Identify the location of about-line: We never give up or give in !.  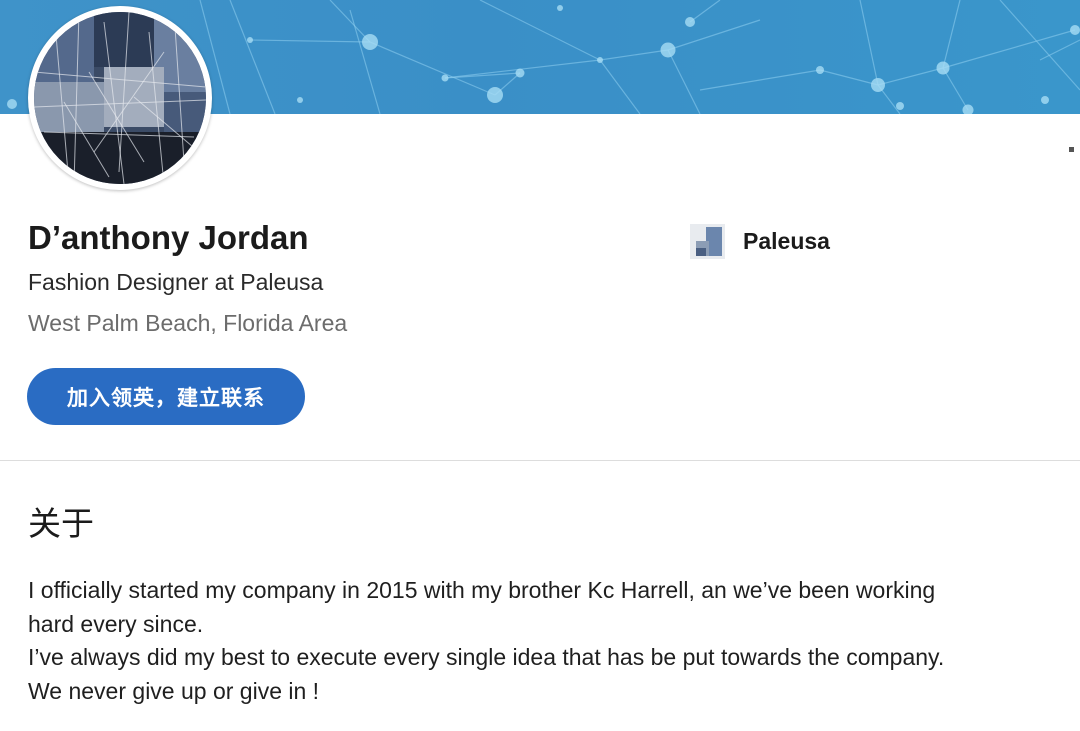
(174, 690).